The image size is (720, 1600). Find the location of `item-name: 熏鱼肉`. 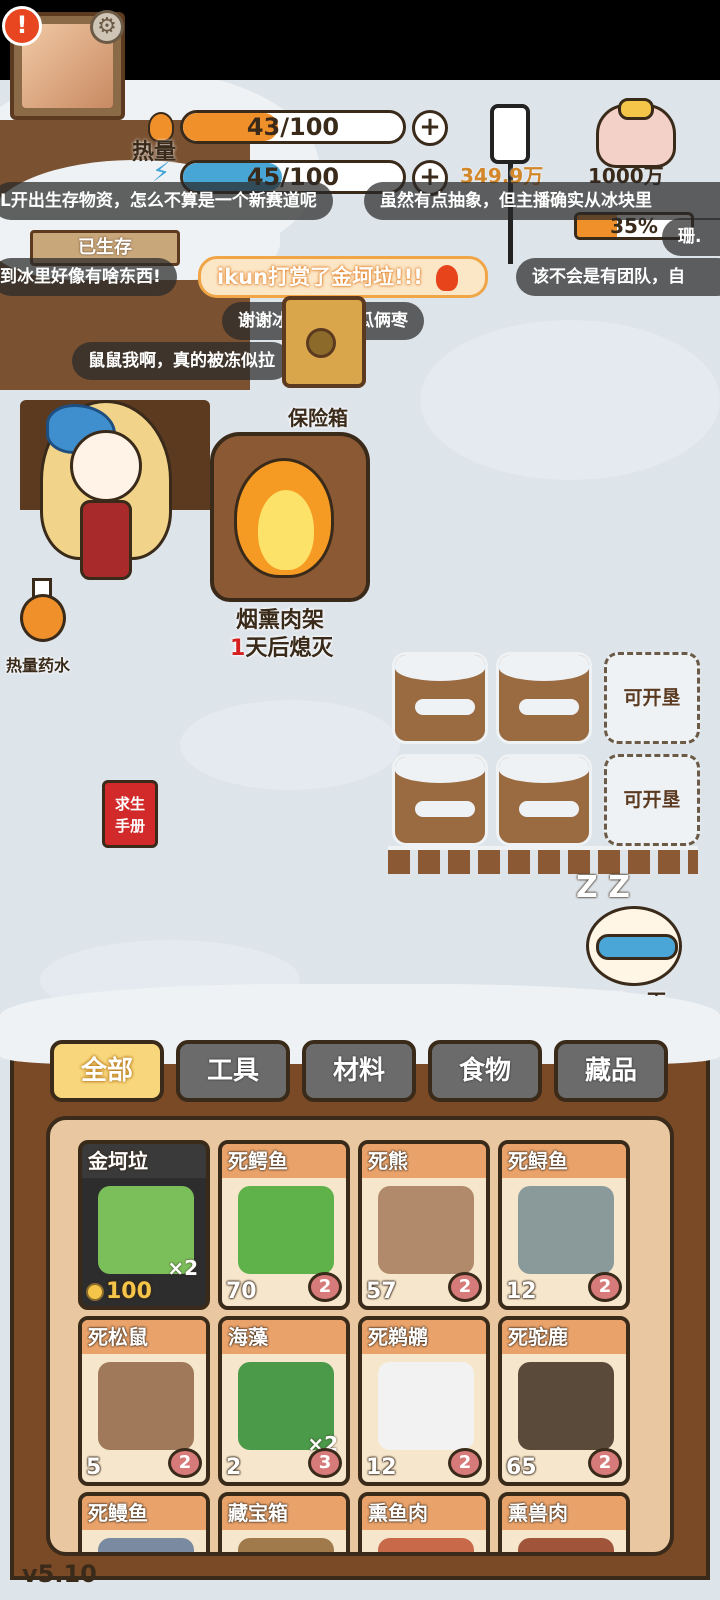

item-name: 熏鱼肉 is located at coordinates (424, 1513).